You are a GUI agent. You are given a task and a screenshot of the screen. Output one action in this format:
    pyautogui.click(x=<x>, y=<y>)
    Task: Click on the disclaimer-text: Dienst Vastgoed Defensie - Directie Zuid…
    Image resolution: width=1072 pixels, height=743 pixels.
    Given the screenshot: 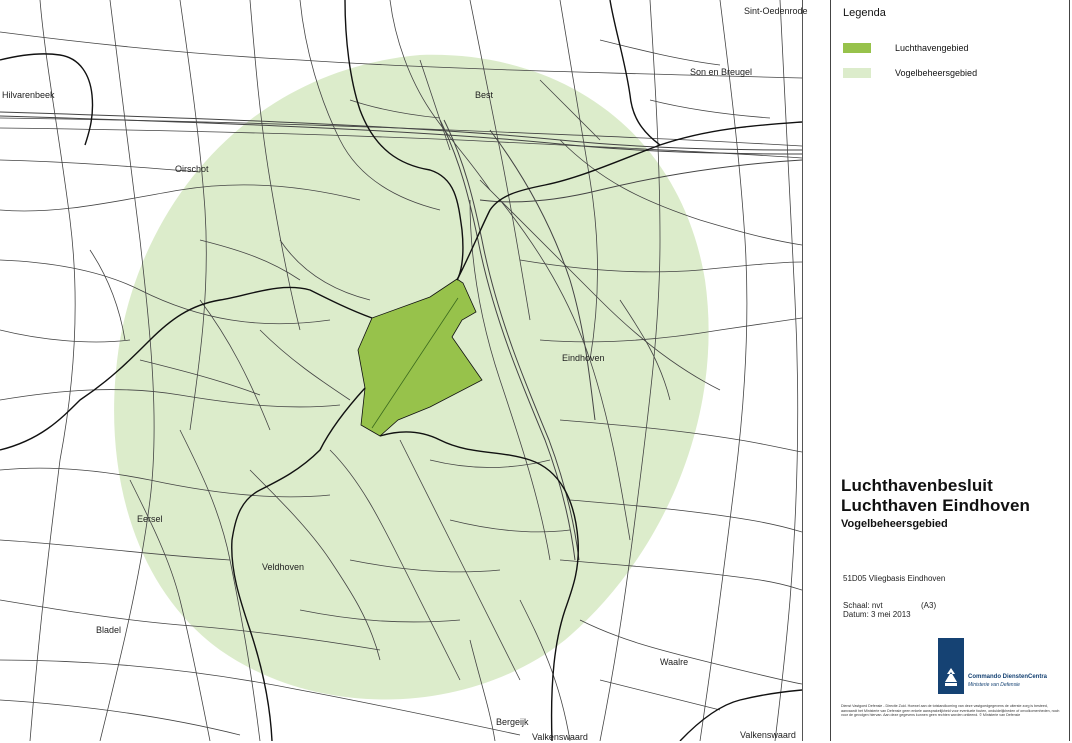 What is the action you would take?
    pyautogui.click(x=950, y=711)
    